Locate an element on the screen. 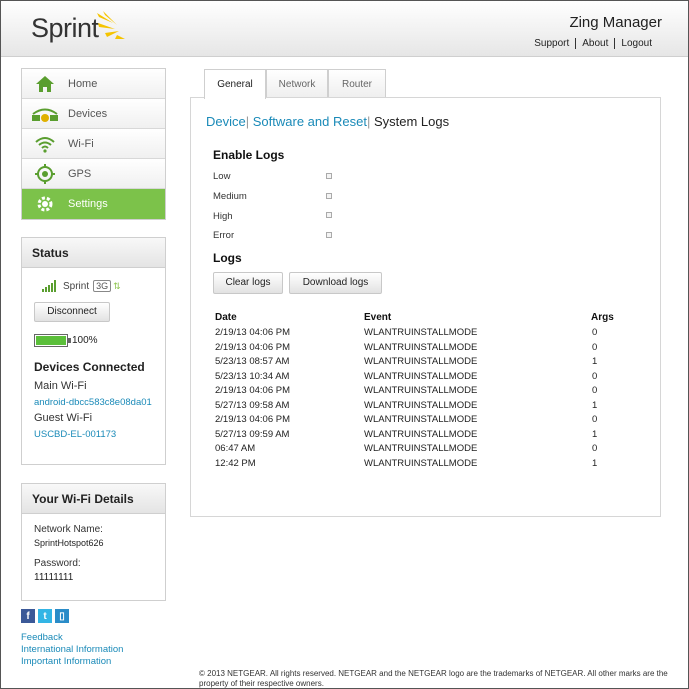 This screenshot has height=689, width=689. carrier-name: Sprint is located at coordinates (76, 286).